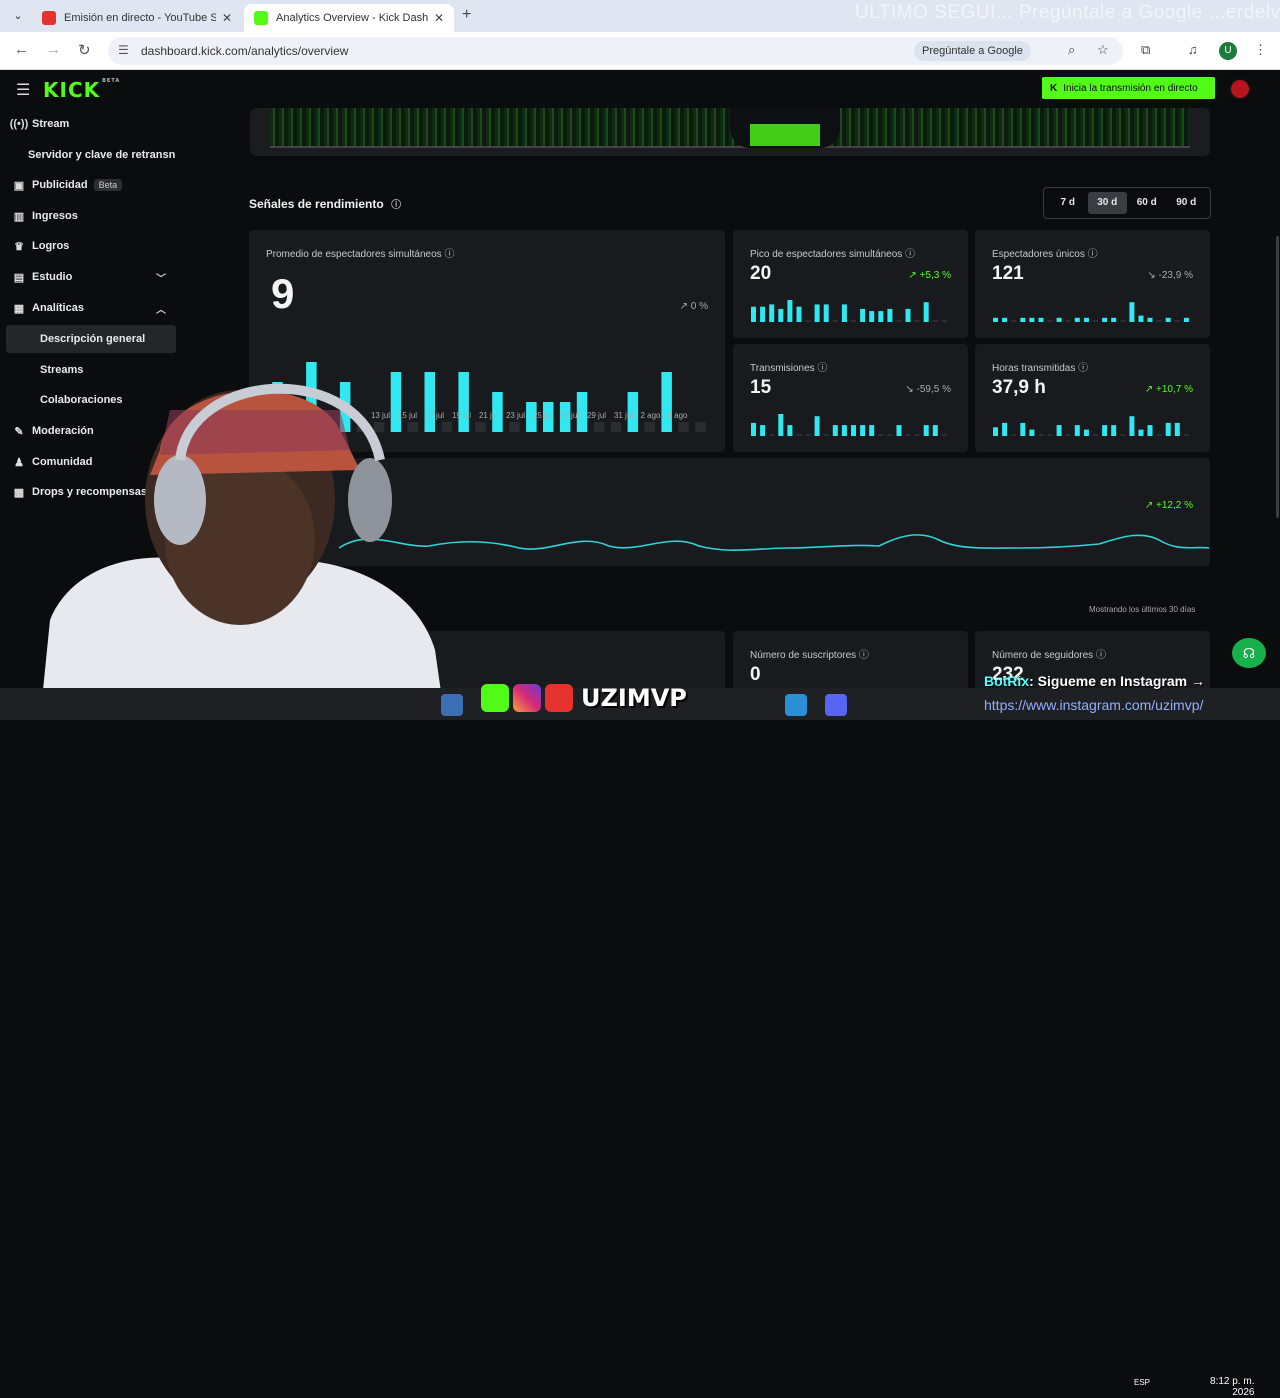 This screenshot has width=1280, height=1398. What do you see at coordinates (1068, 203) in the screenshot?
I see `range-option: 7 d` at bounding box center [1068, 203].